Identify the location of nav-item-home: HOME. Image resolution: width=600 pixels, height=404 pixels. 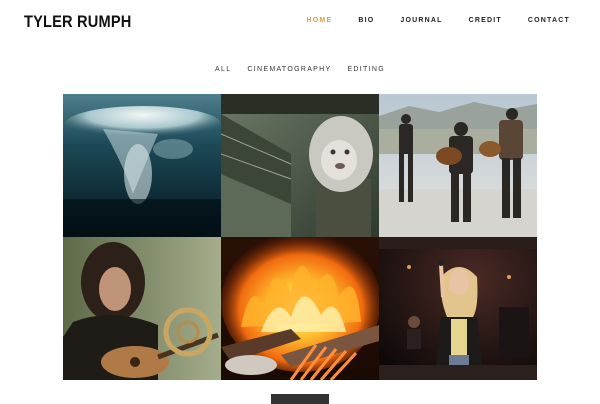
(320, 20).